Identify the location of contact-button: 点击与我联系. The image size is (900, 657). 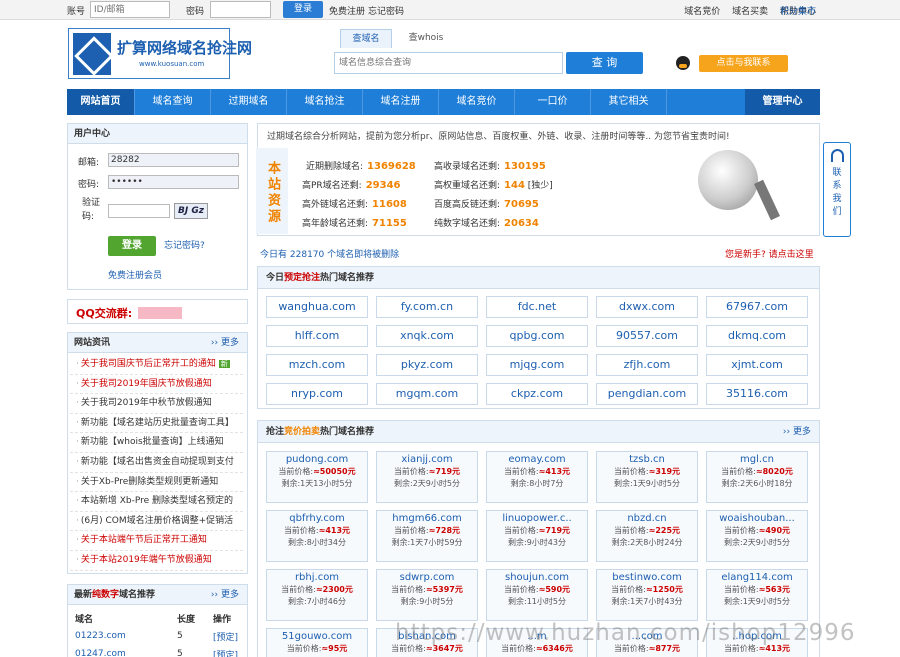
(743, 63).